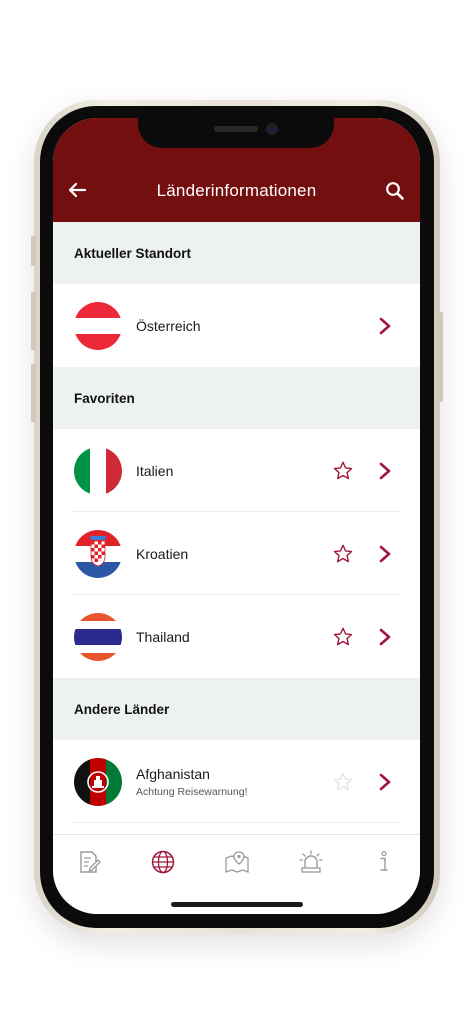 The image size is (473, 1024). Describe the element at coordinates (237, 862) in the screenshot. I see `map-pin-icon` at that location.